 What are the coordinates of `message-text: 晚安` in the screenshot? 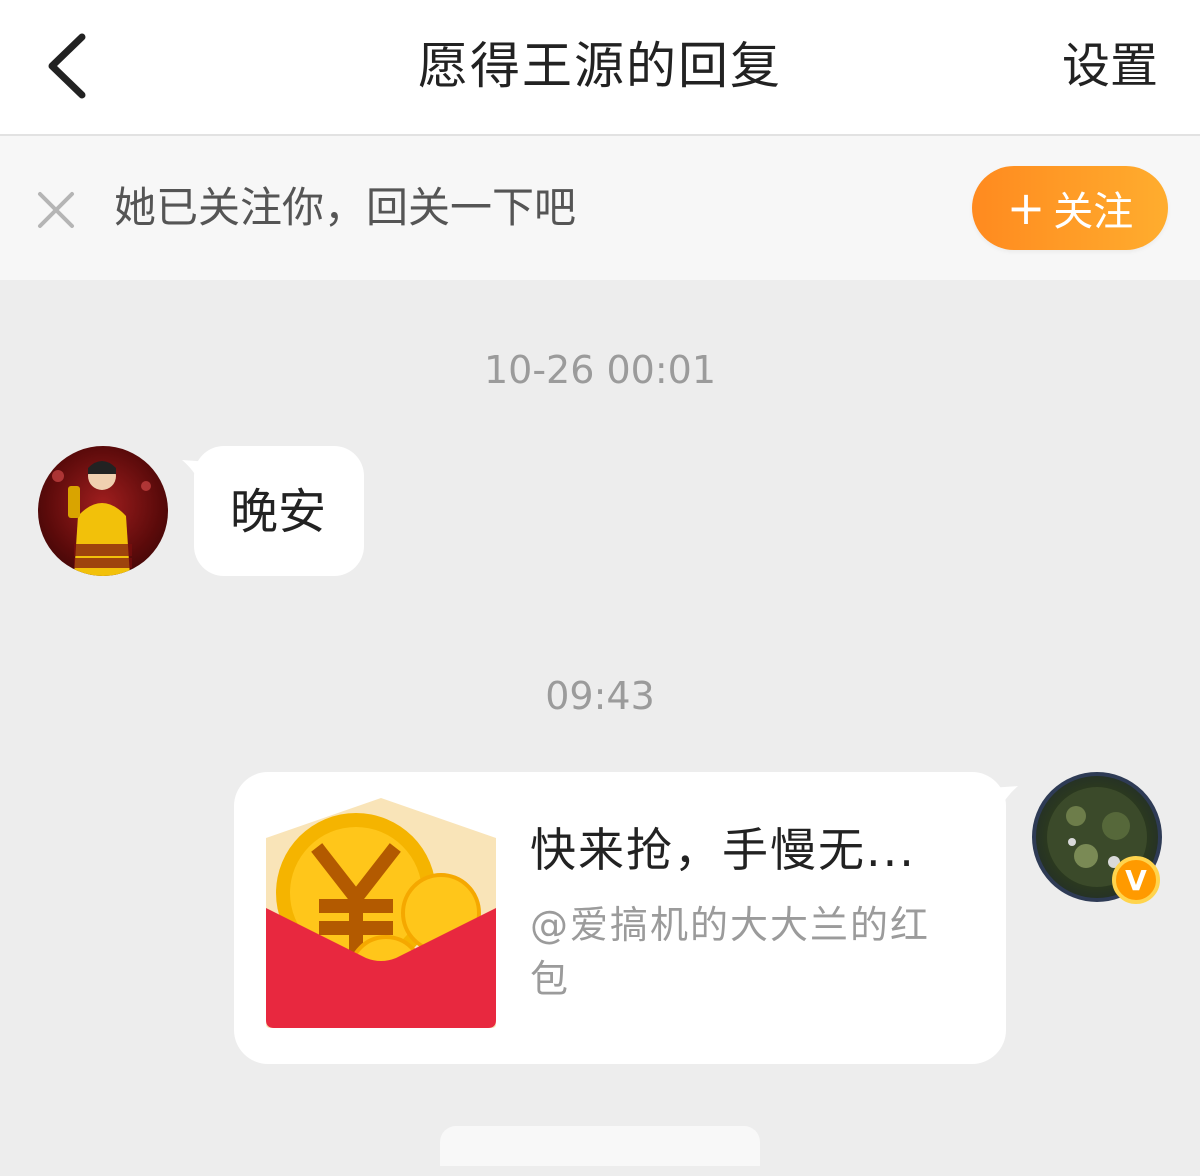 It's located at (278, 512).